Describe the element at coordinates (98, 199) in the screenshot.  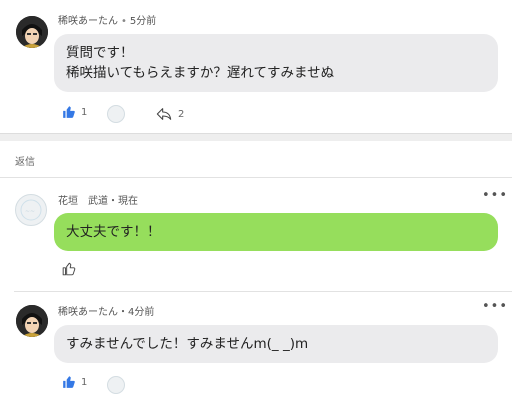
I see `reply1-meta: 花垣 武道・現在` at that location.